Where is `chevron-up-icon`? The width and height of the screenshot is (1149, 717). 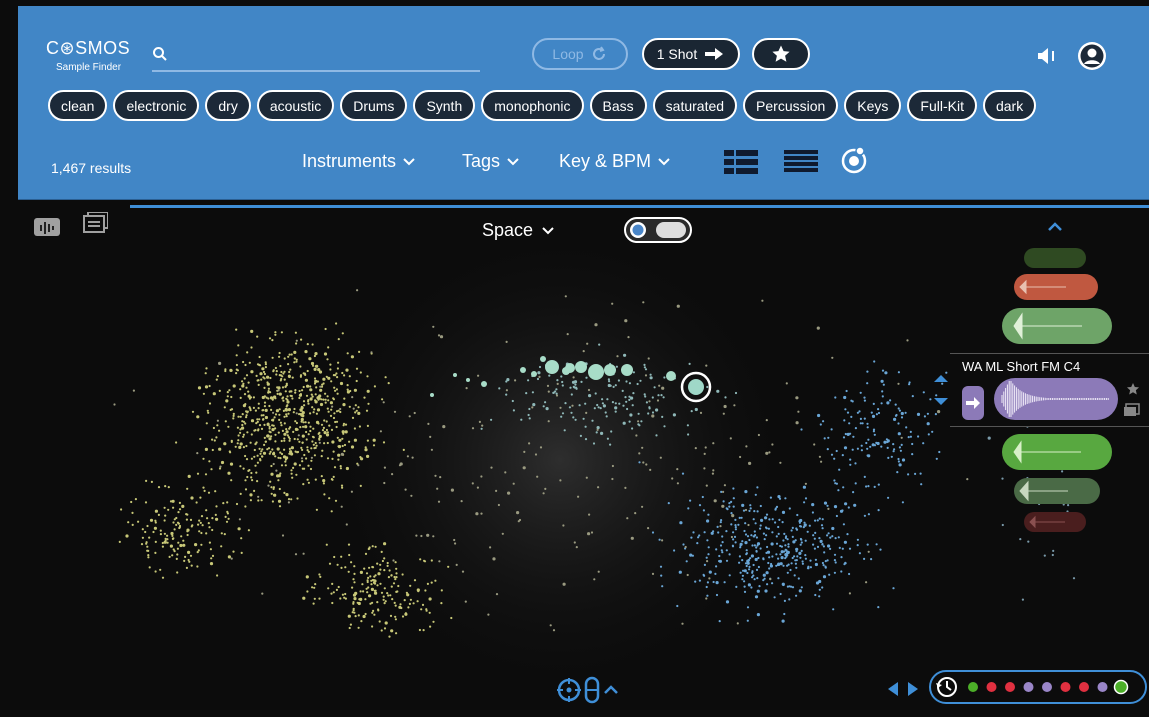 chevron-up-icon is located at coordinates (1055, 226).